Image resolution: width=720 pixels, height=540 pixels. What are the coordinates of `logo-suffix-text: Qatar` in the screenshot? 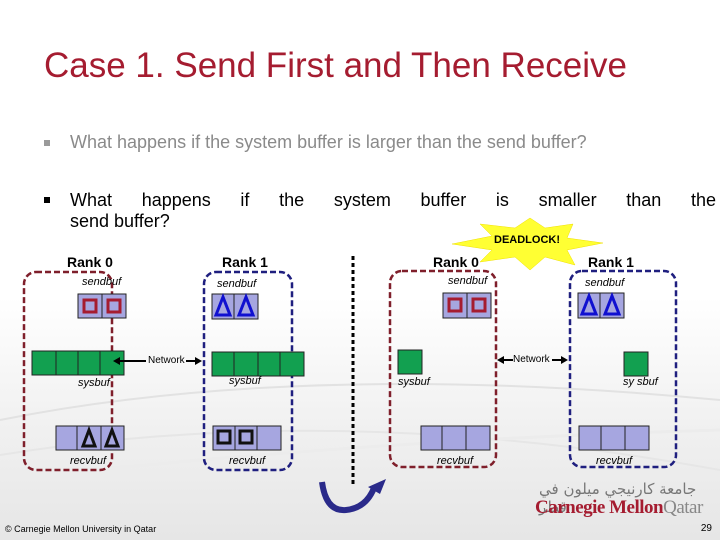 It's located at (683, 507).